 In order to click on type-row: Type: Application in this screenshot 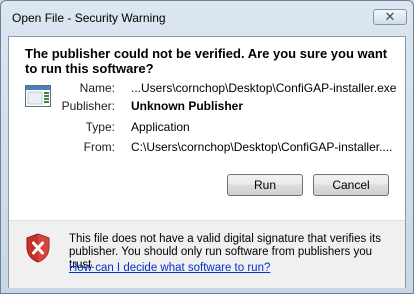, I will do `click(207, 127)`.